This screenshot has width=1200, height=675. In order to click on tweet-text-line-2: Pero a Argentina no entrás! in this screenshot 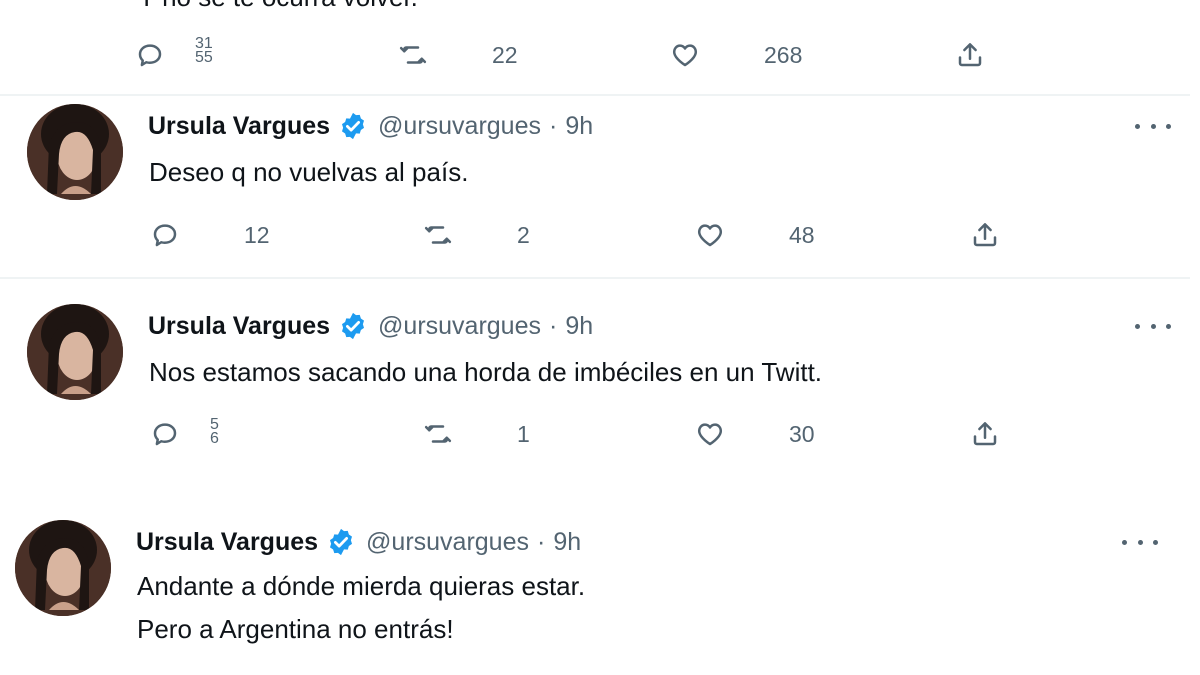, I will do `click(295, 629)`.